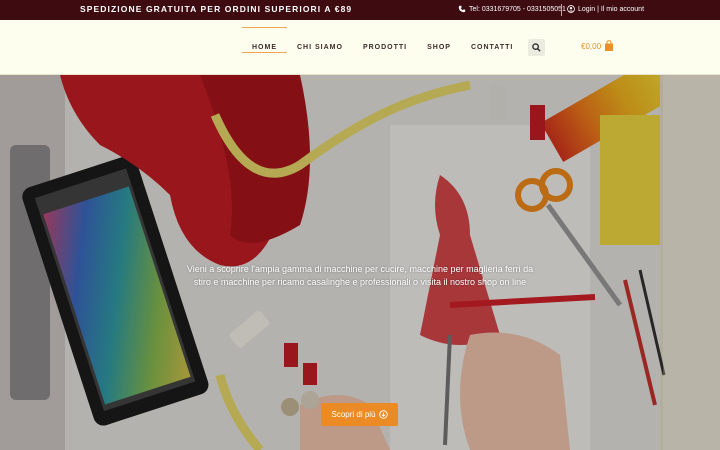  What do you see at coordinates (591, 46) in the screenshot?
I see `cart-total: €0,00` at bounding box center [591, 46].